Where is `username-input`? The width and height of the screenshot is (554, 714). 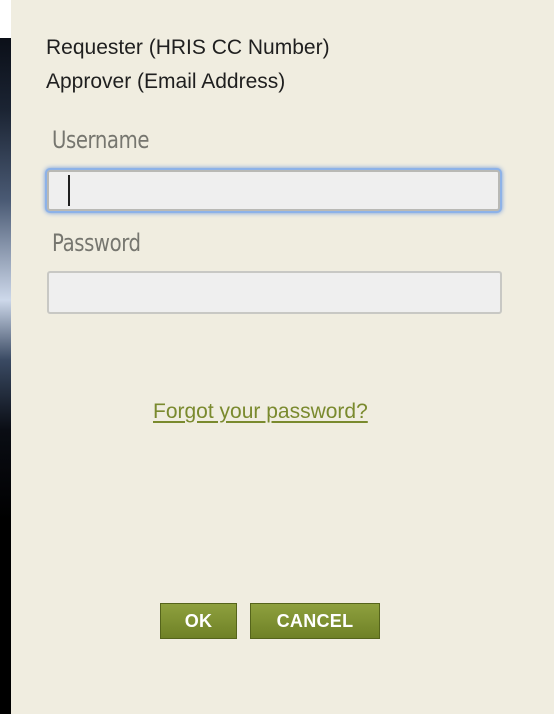 username-input is located at coordinates (273, 190).